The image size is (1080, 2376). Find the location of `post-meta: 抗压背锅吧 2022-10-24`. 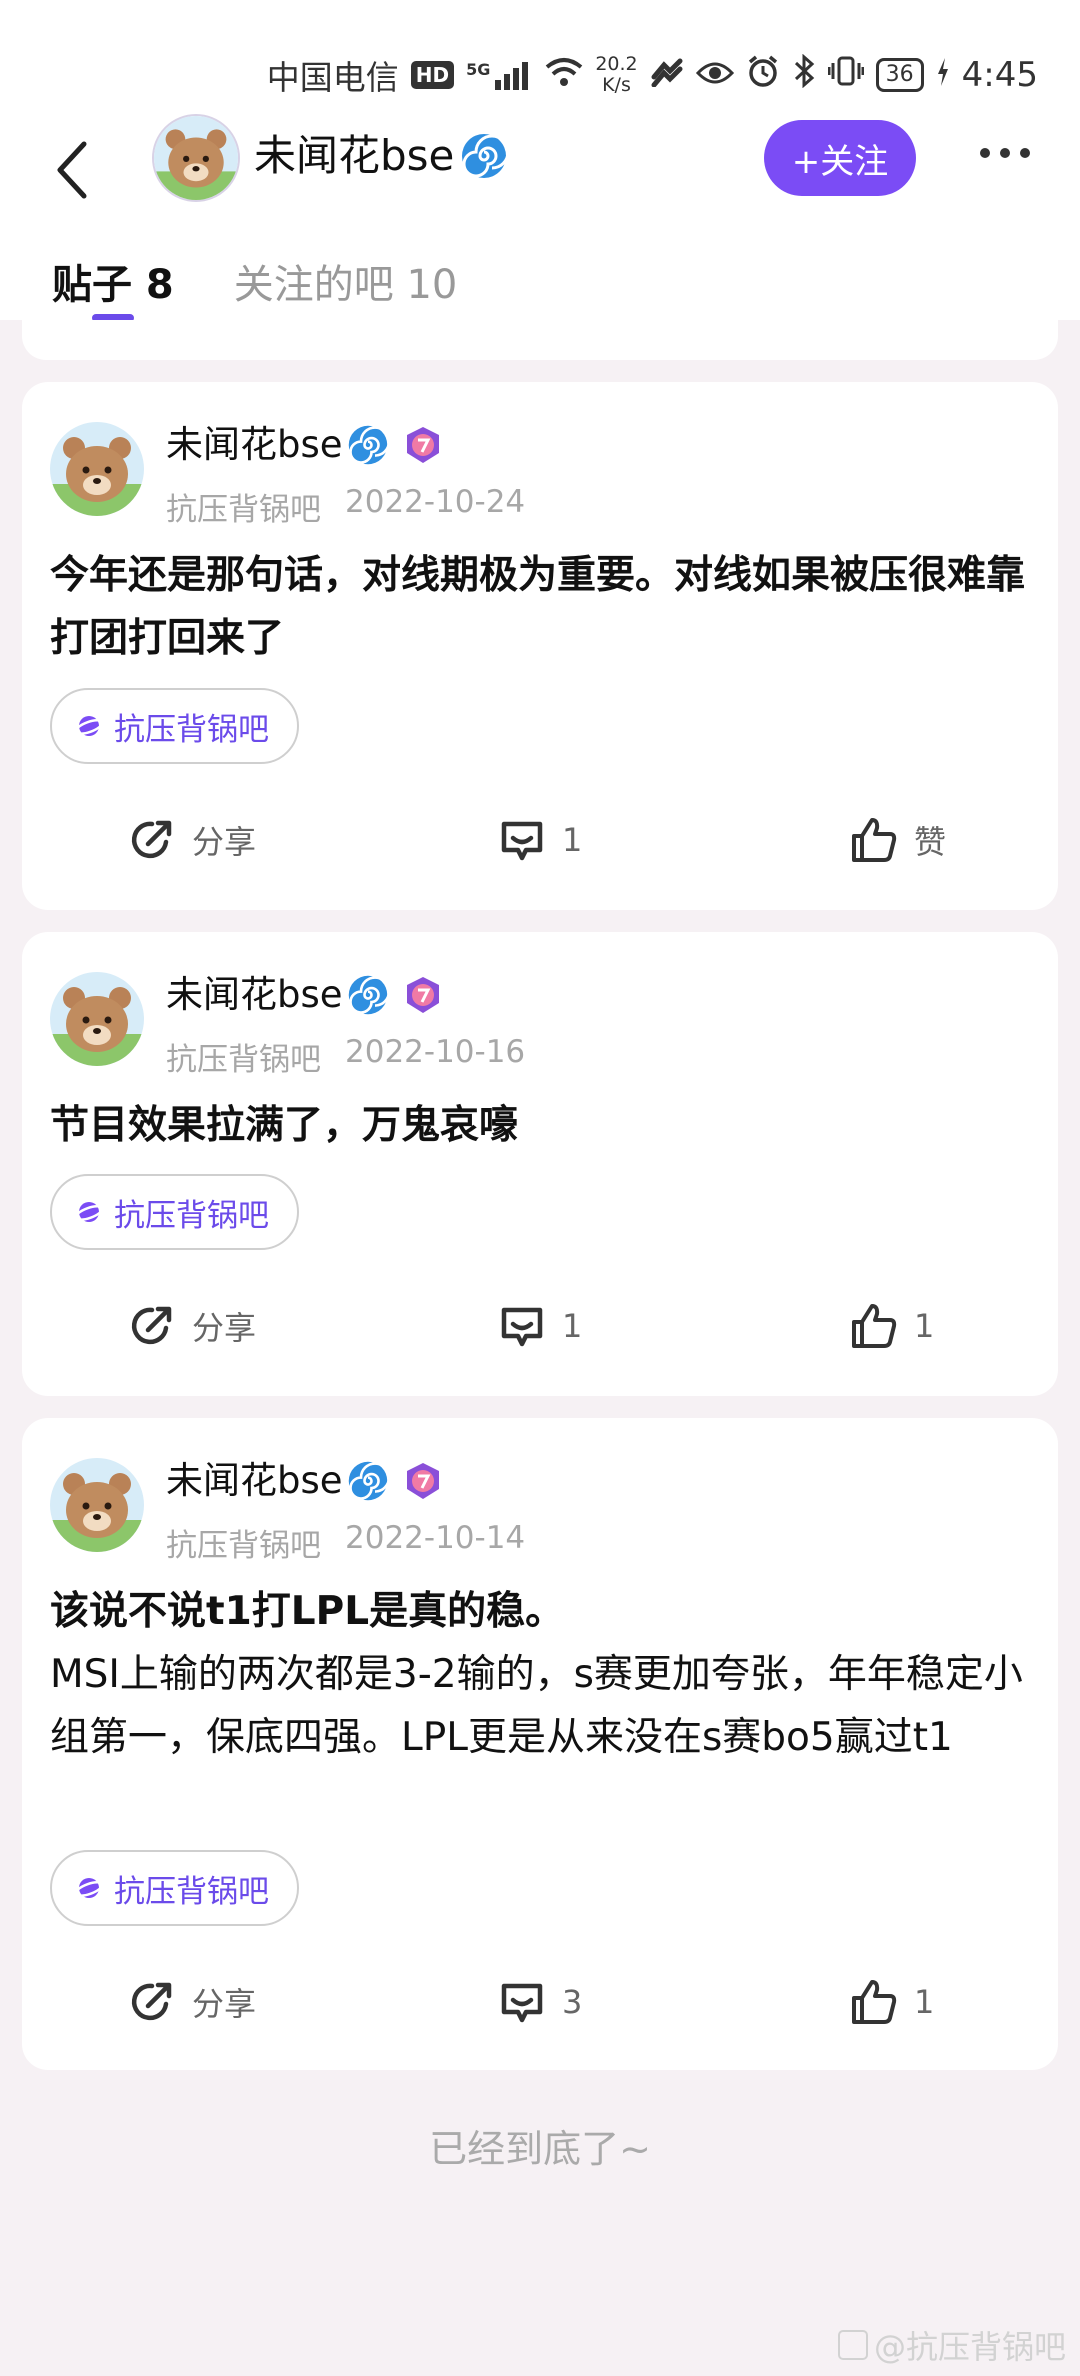

post-meta: 抗压背锅吧 2022-10-24 is located at coordinates (345, 506).